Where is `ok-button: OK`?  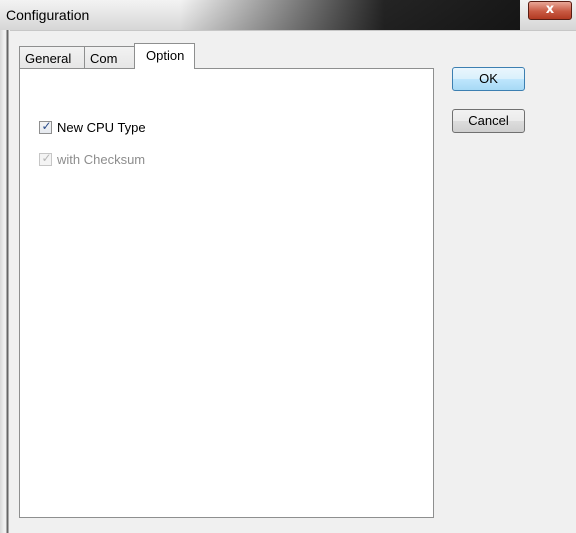
ok-button: OK is located at coordinates (488, 79).